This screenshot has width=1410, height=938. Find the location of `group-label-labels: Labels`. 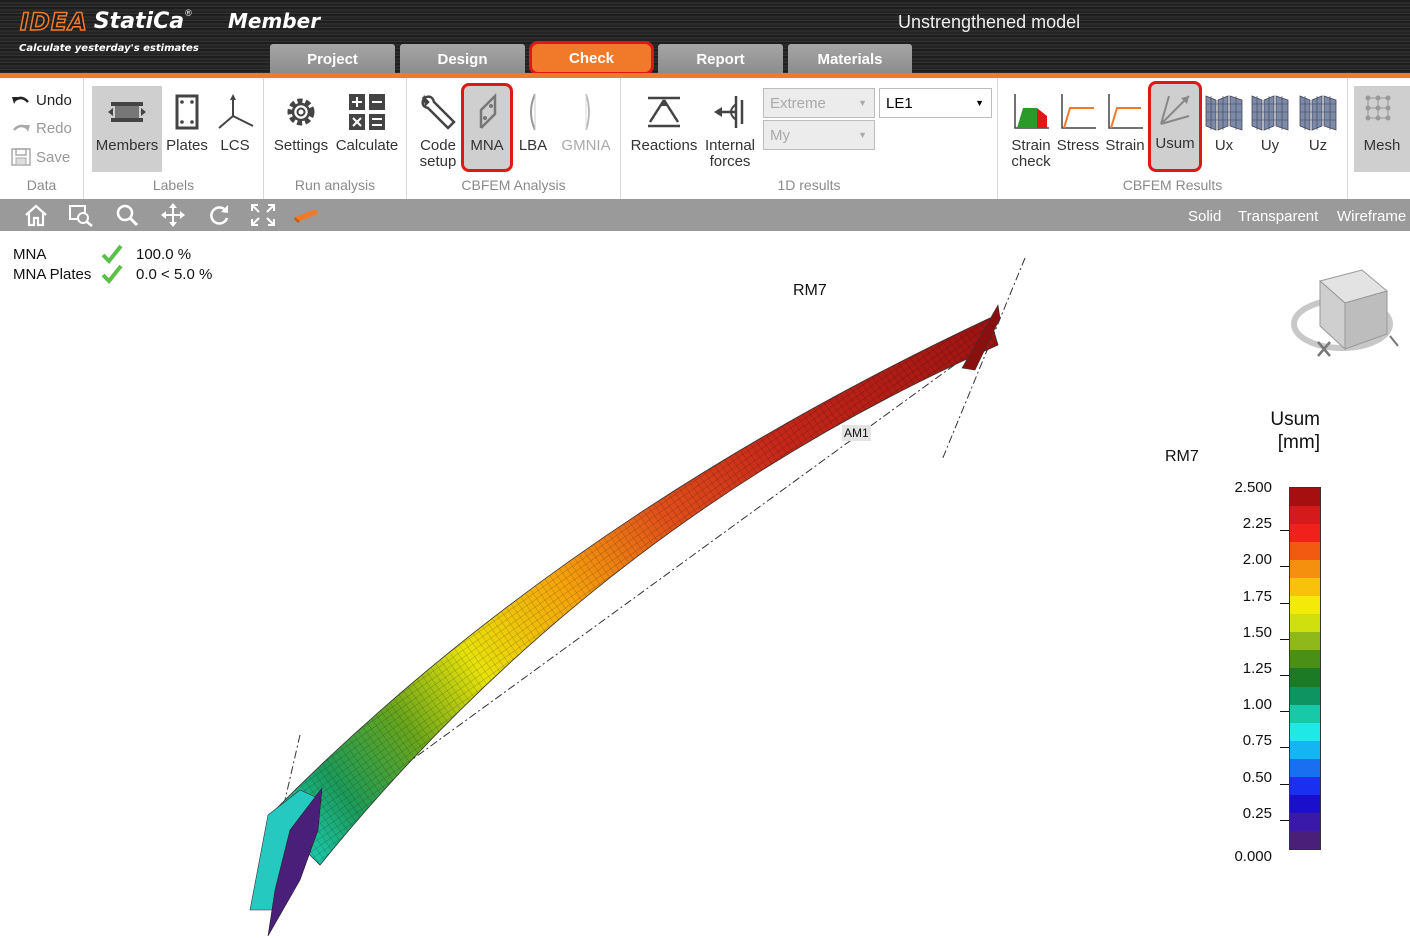

group-label-labels: Labels is located at coordinates (173, 185).